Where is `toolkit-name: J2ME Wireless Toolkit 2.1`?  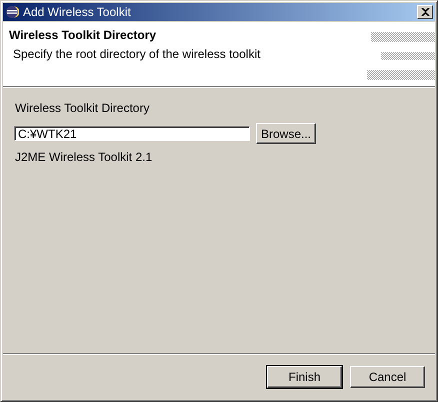 toolkit-name: J2ME Wireless Toolkit 2.1 is located at coordinates (84, 157).